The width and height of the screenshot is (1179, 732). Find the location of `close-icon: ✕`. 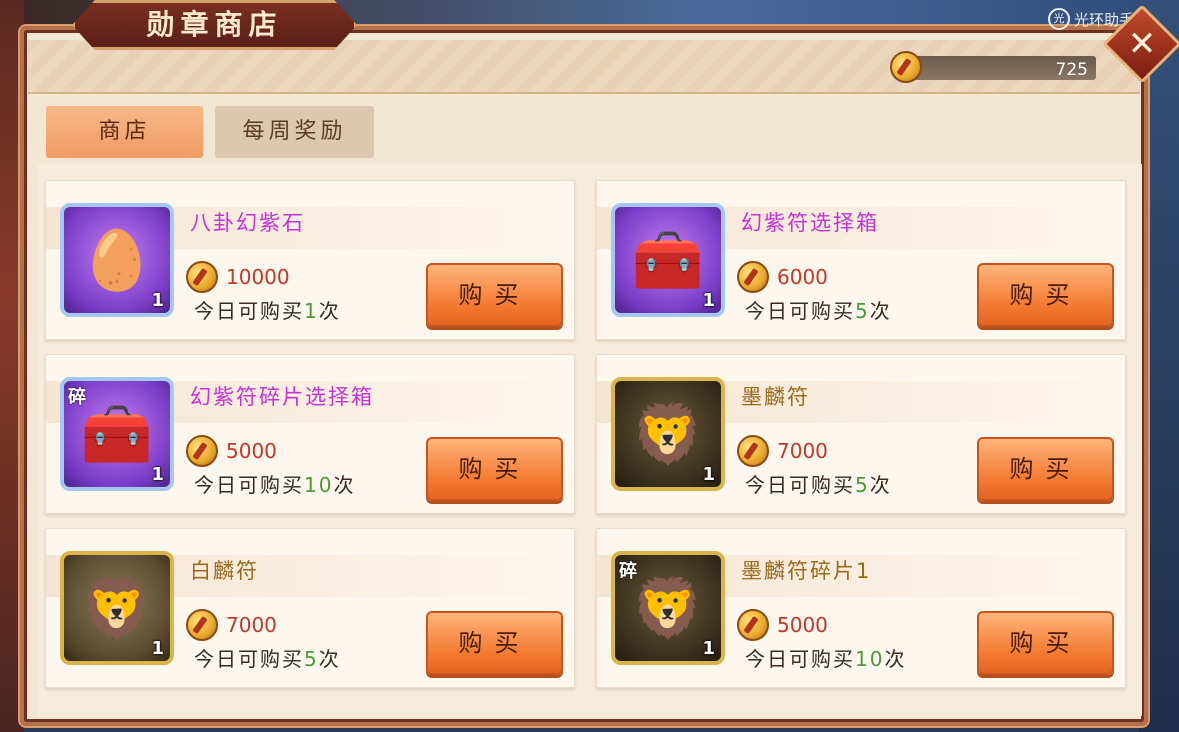

close-icon: ✕ is located at coordinates (1142, 44).